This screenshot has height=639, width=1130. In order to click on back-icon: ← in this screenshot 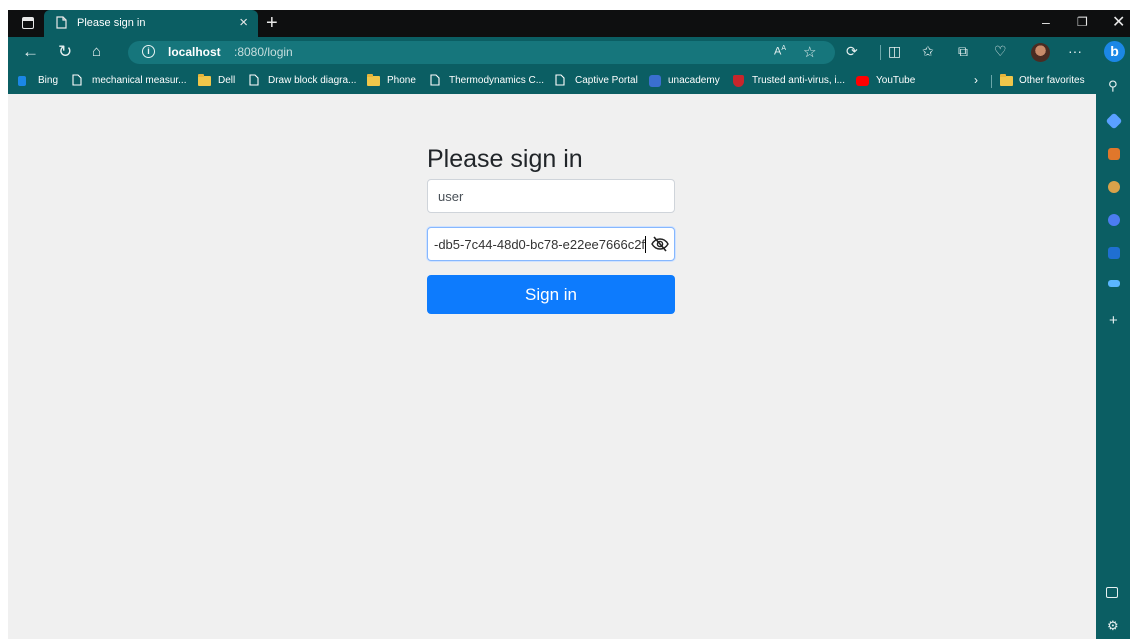, I will do `click(30, 52)`.